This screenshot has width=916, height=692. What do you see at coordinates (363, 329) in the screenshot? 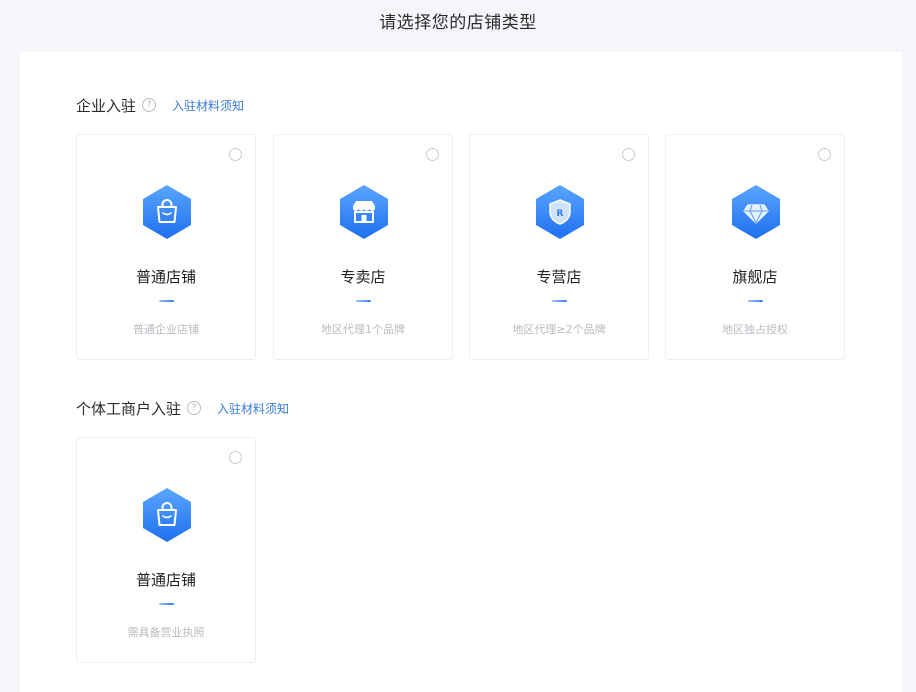
I see `store-card-desc: 地区代理1个品牌` at bounding box center [363, 329].